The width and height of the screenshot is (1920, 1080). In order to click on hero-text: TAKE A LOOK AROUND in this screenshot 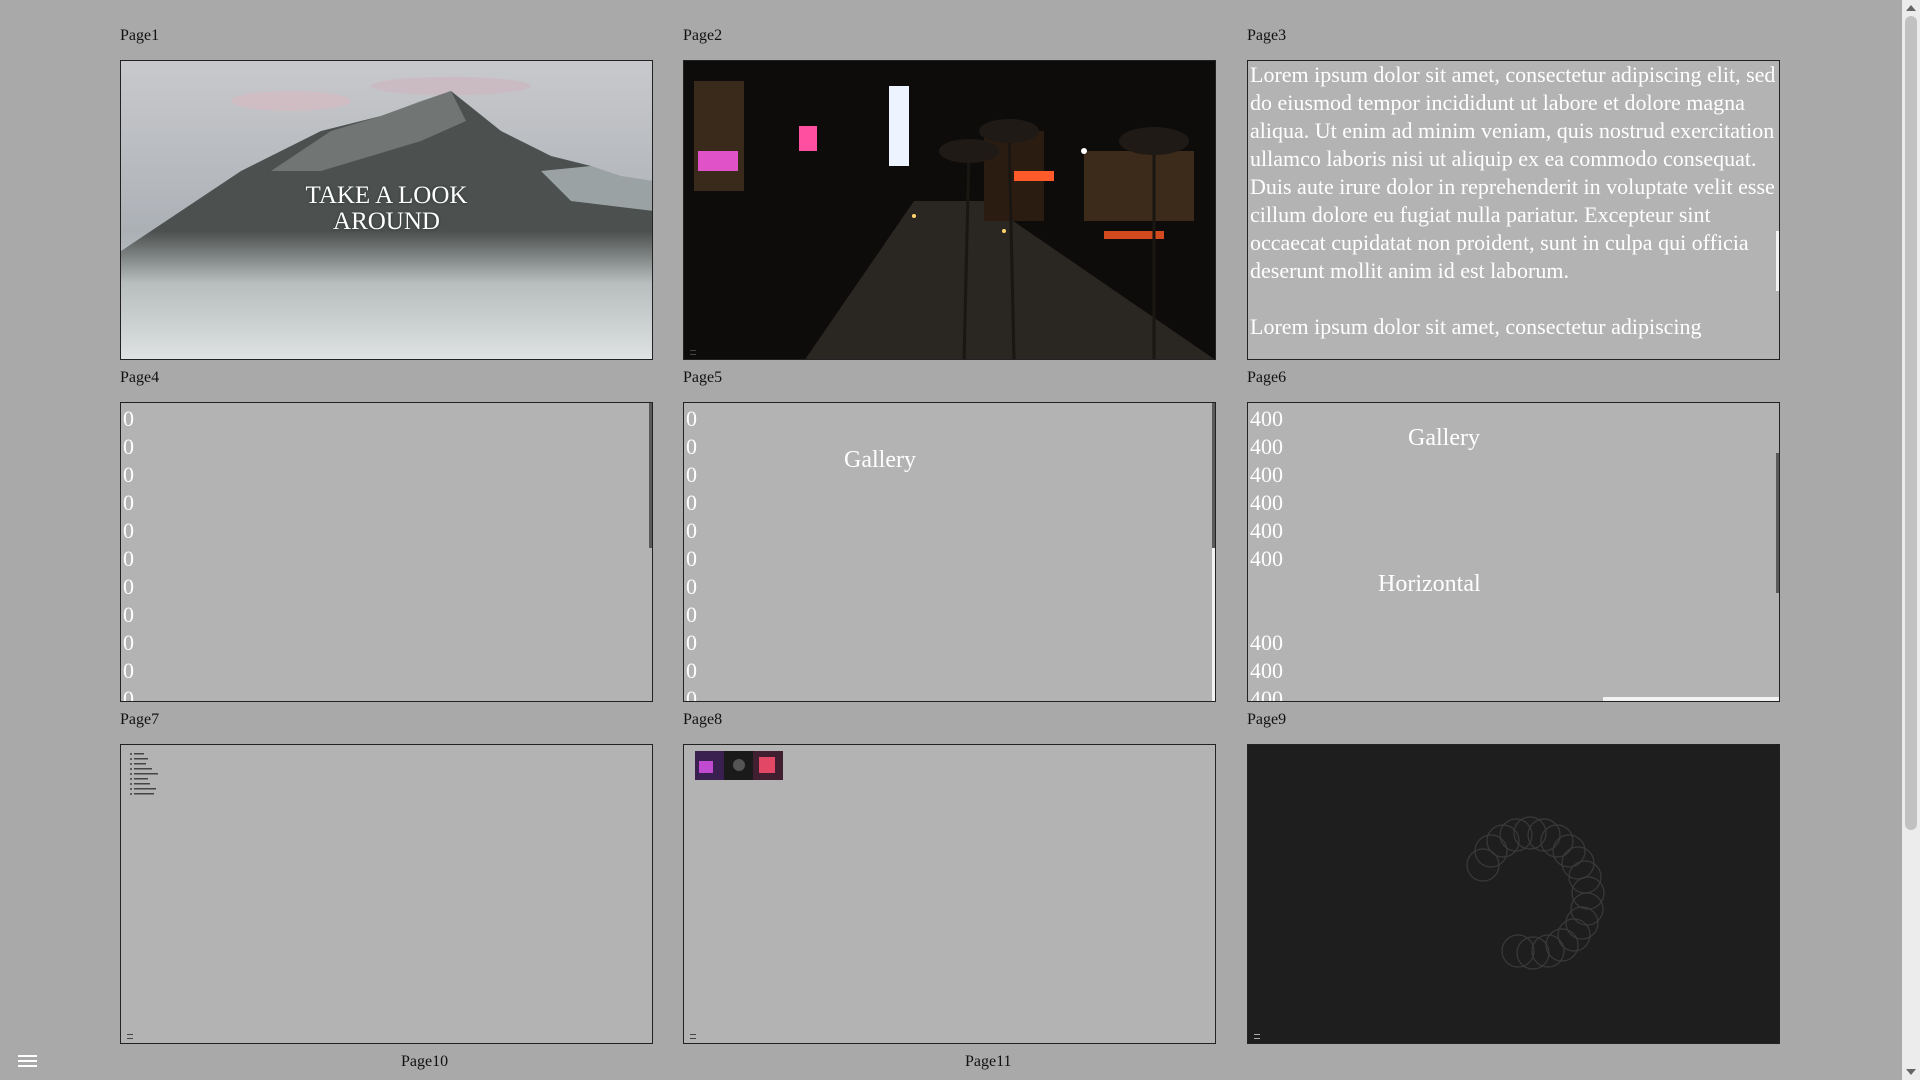, I will do `click(386, 209)`.